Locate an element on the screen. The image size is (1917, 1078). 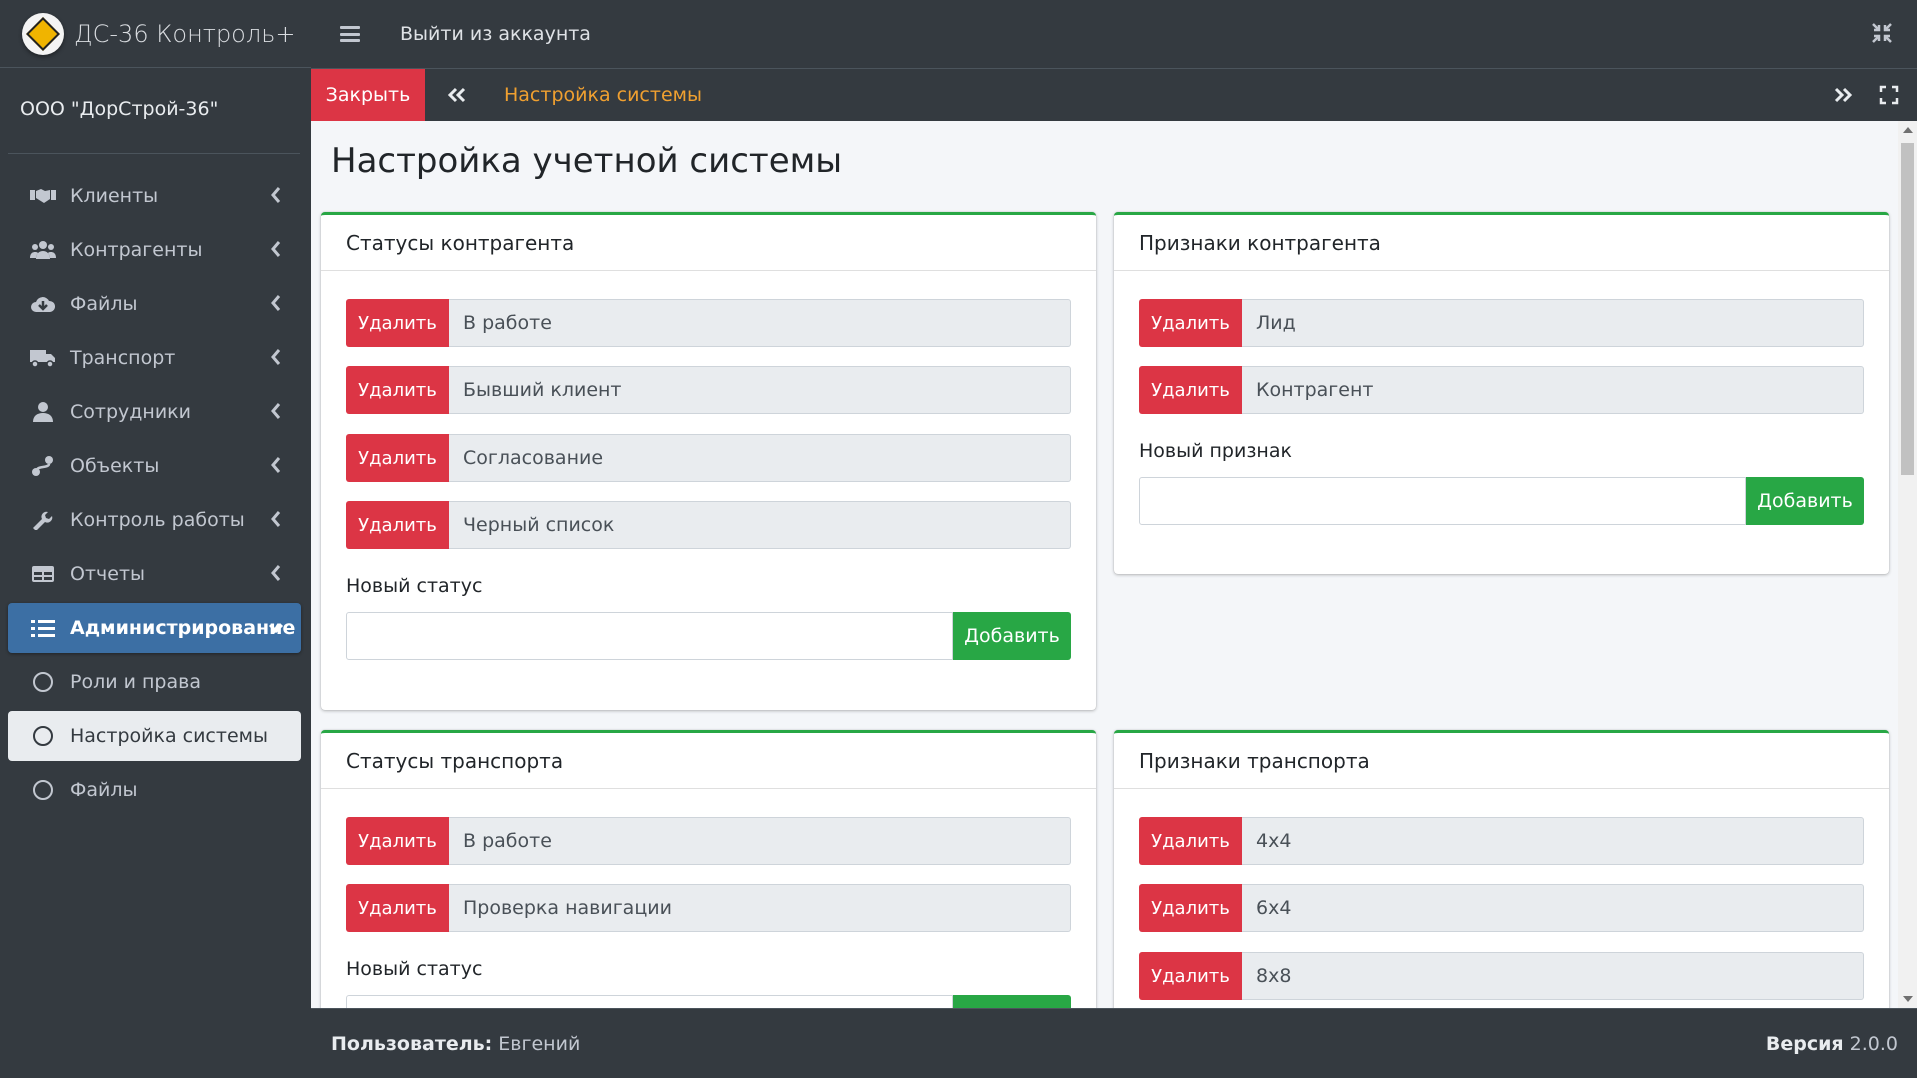
sidebar-item-files: Файлы is located at coordinates (154, 304).